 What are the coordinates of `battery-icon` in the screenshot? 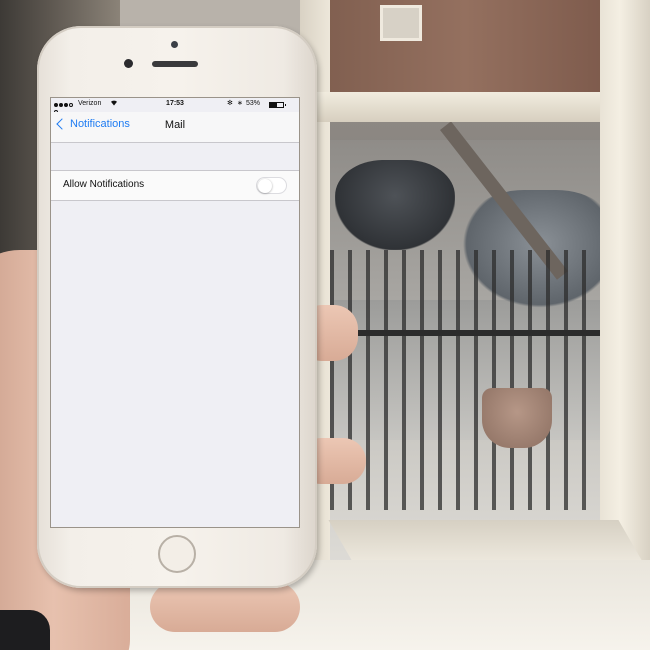 It's located at (276, 105).